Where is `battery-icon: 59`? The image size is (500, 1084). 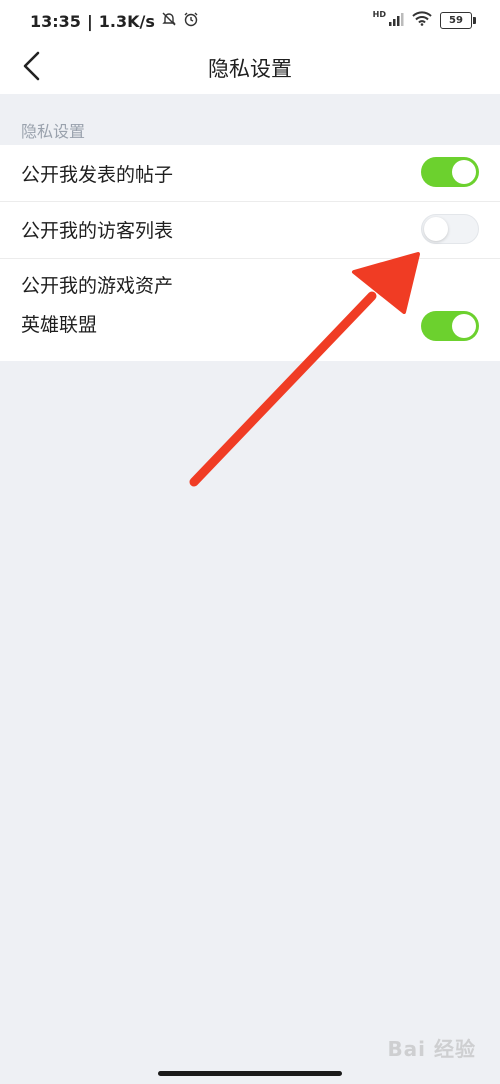
battery-icon: 59 is located at coordinates (458, 20).